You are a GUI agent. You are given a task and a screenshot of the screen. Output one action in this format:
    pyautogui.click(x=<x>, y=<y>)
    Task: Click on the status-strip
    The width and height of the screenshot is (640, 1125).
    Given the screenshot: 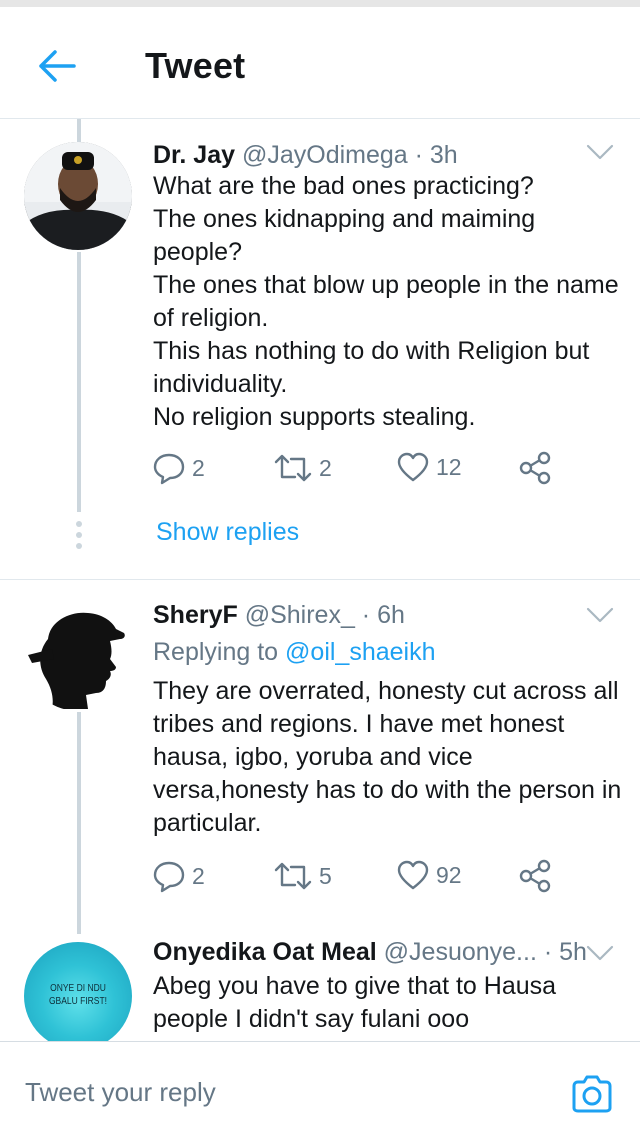 What is the action you would take?
    pyautogui.click(x=320, y=3)
    